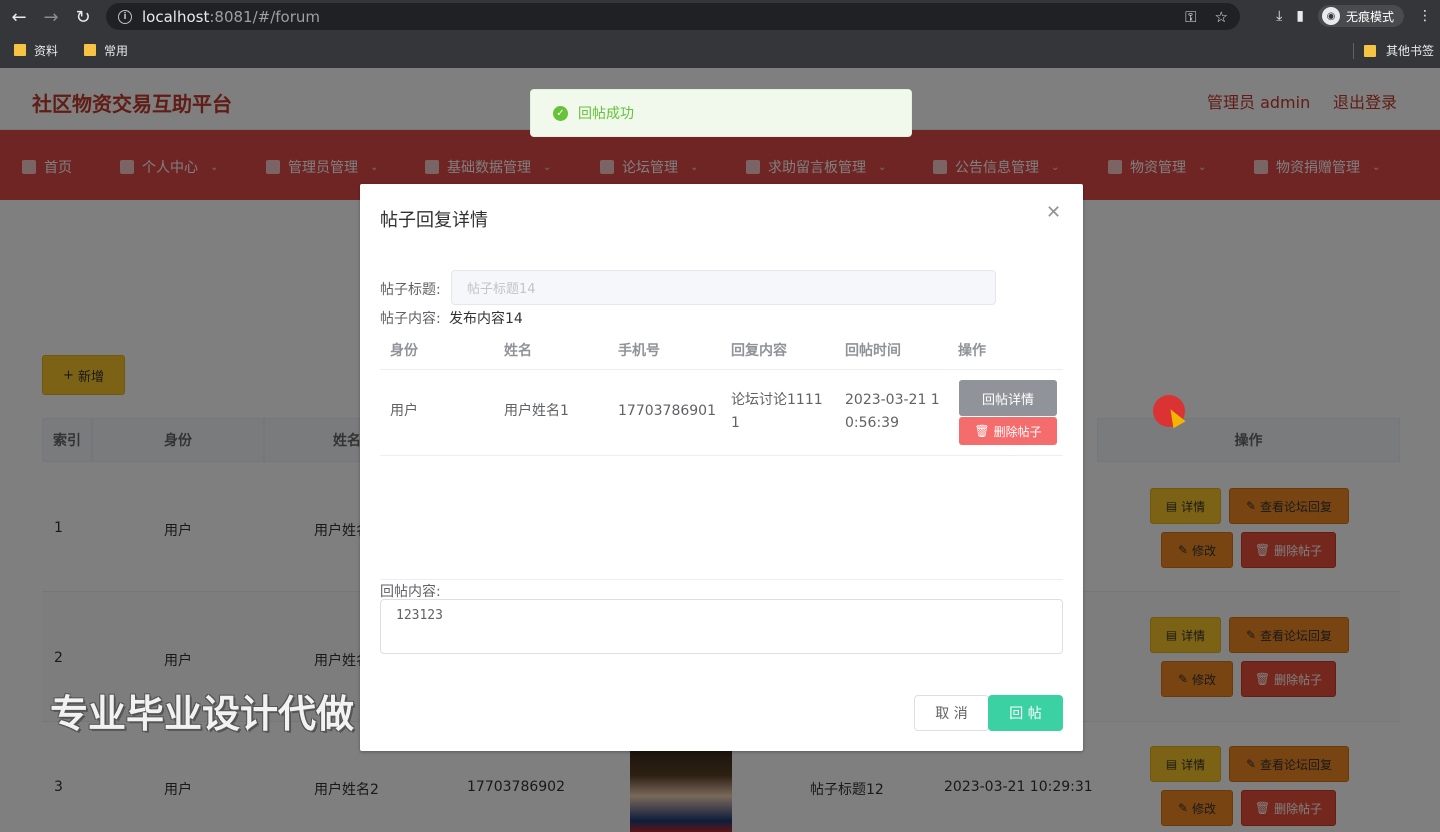 The image size is (1440, 832). Describe the element at coordinates (518, 351) in the screenshot. I see `column-header: 姓名` at that location.